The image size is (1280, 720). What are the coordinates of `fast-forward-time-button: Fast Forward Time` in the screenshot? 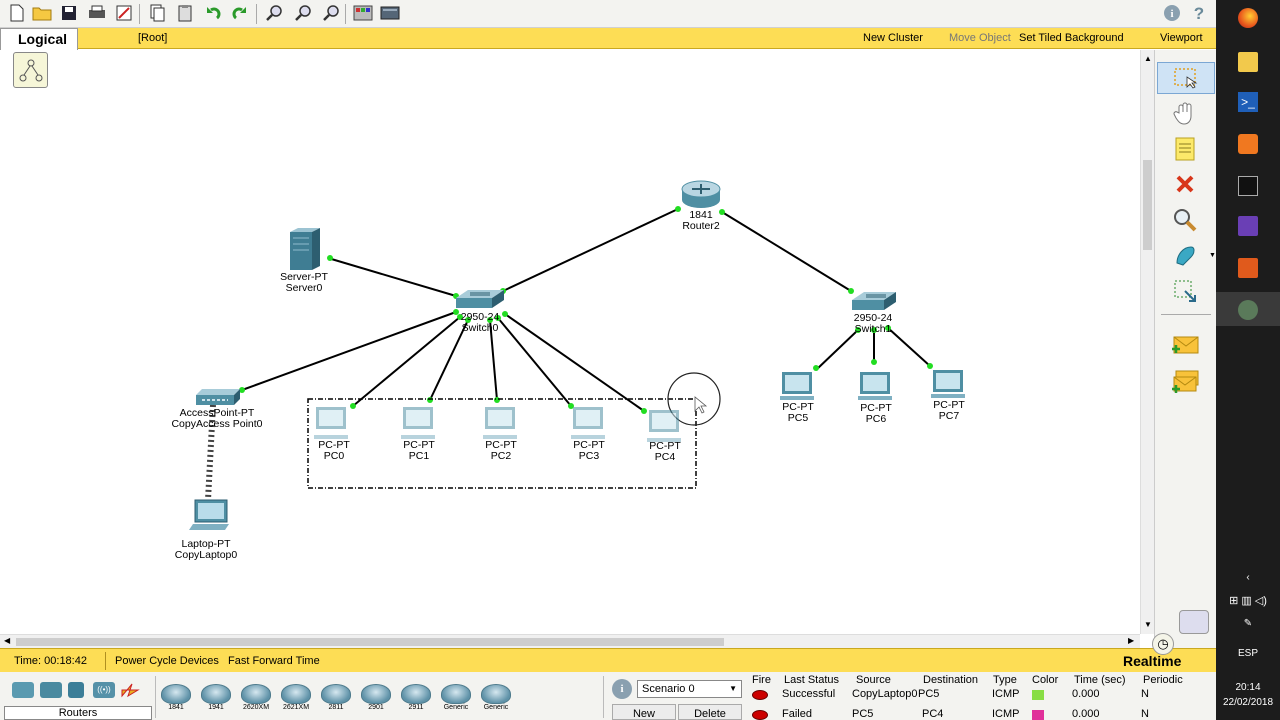 It's located at (274, 661).